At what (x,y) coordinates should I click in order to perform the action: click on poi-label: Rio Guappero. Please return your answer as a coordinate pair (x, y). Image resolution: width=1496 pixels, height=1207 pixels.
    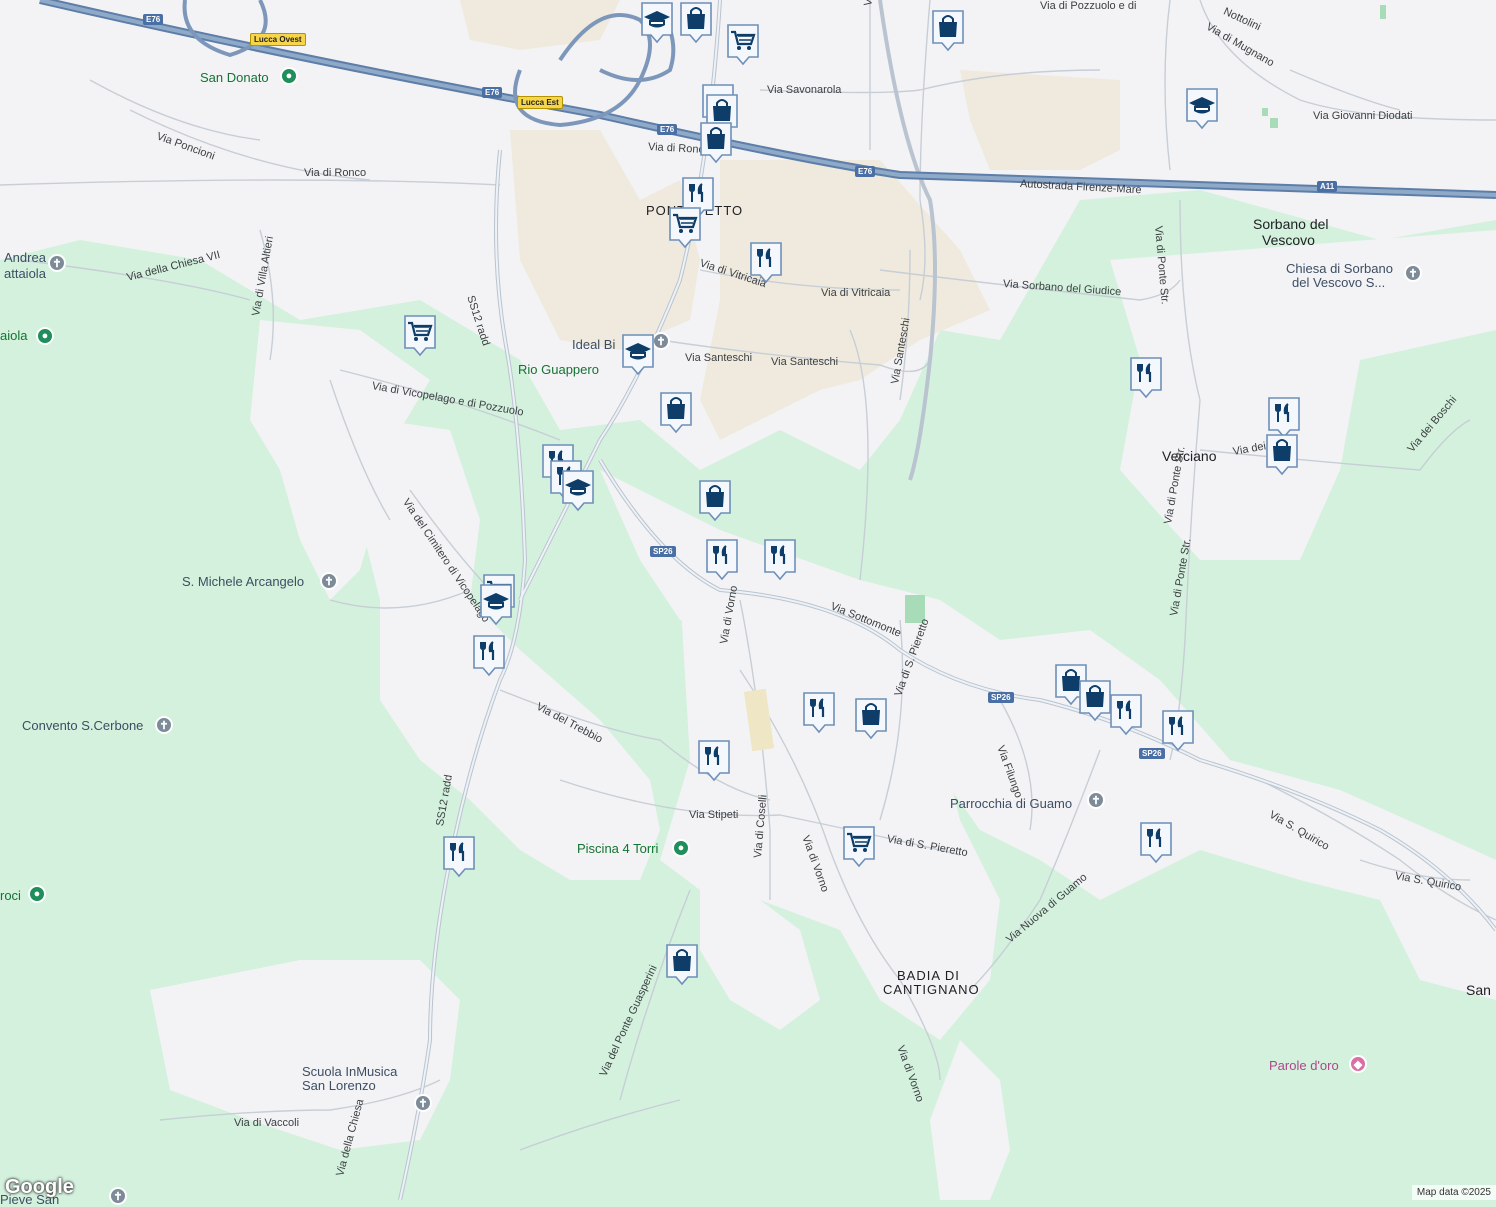
    Looking at the image, I should click on (558, 369).